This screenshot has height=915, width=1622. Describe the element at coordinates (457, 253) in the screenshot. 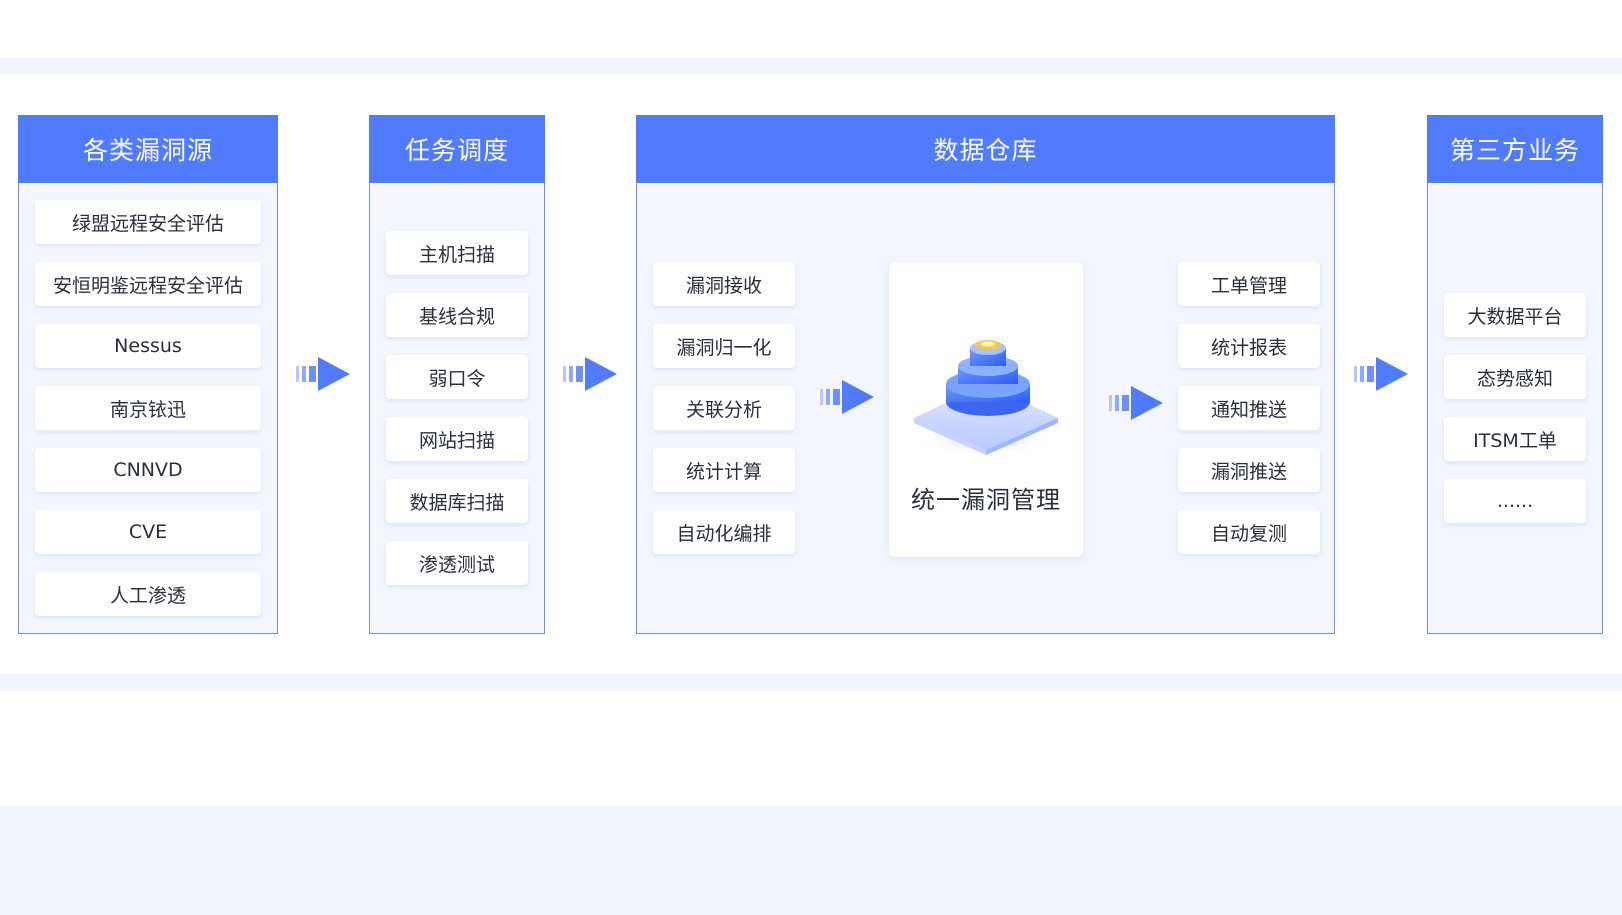

I see `scheduling-item: 主机扫描` at that location.